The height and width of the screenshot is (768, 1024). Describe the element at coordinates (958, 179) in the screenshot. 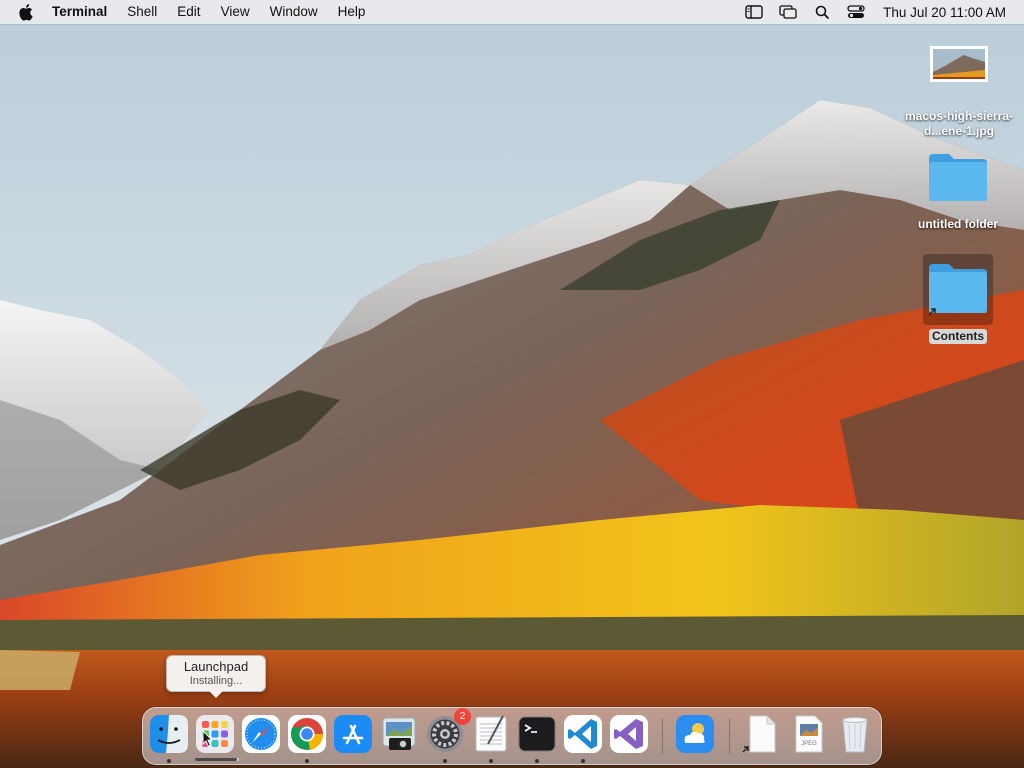

I see `folder-icon` at that location.